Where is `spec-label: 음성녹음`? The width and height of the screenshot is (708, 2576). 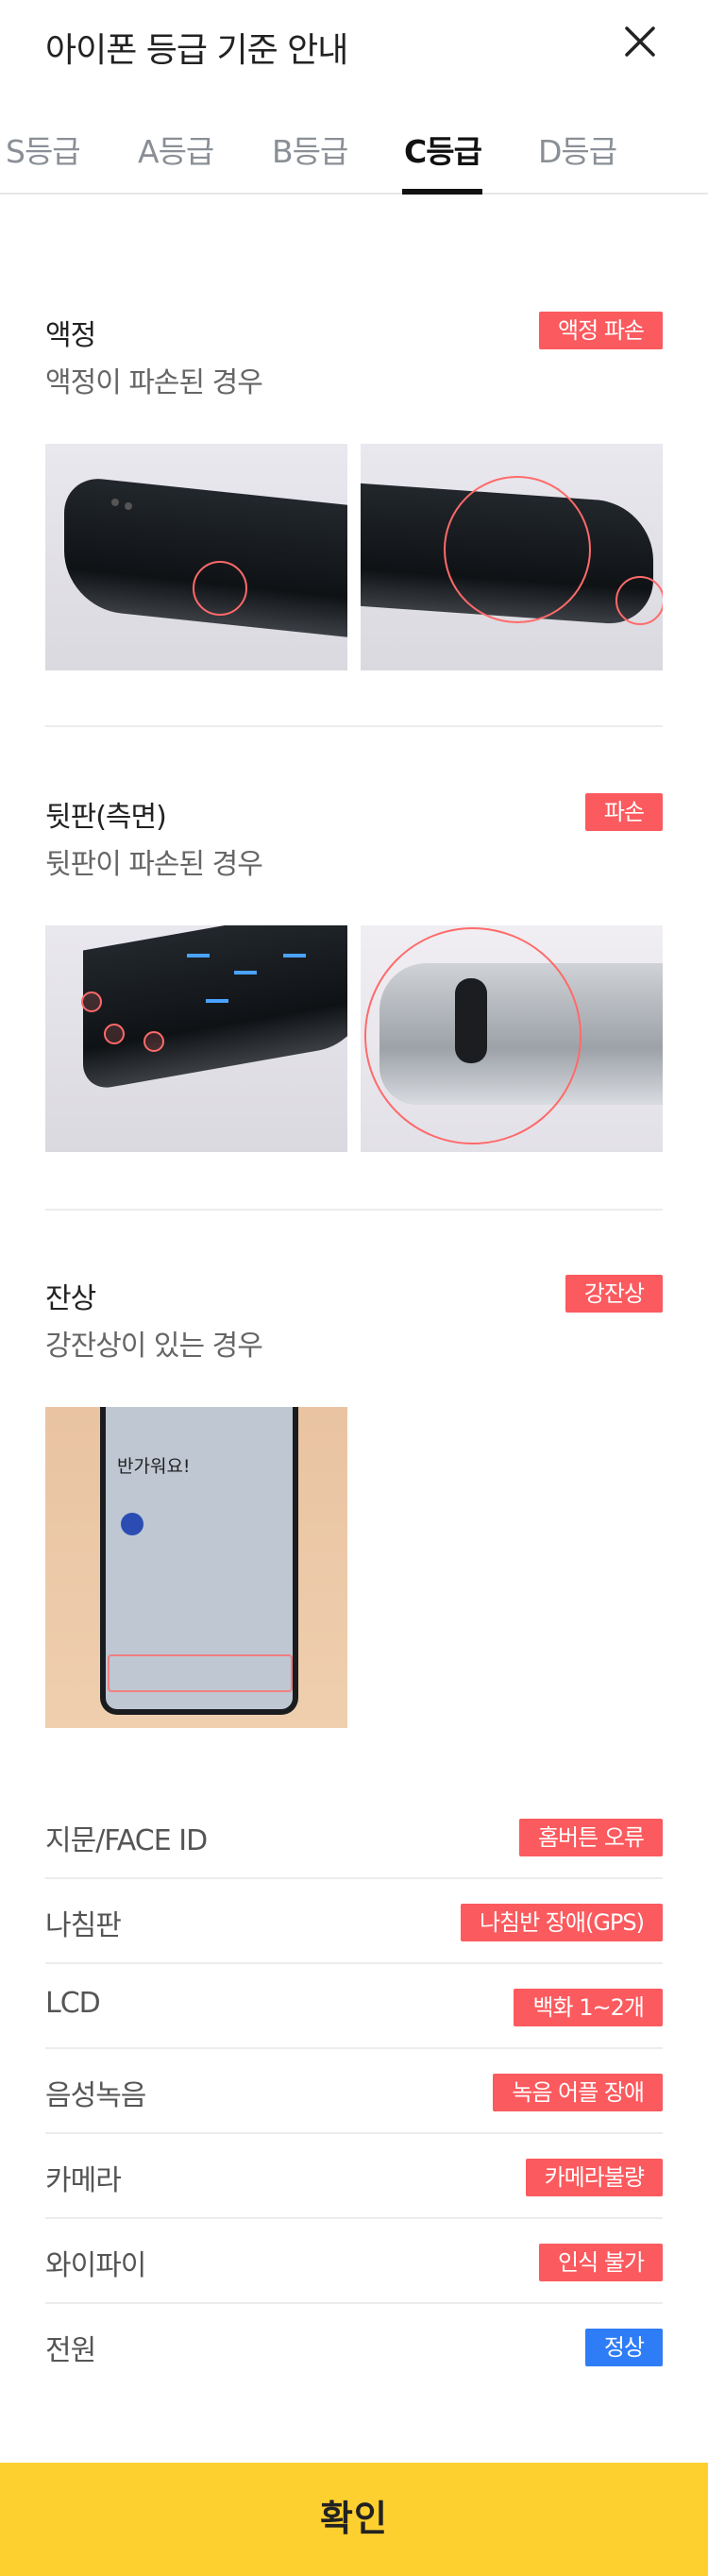
spec-label: 음성녹음 is located at coordinates (95, 2095).